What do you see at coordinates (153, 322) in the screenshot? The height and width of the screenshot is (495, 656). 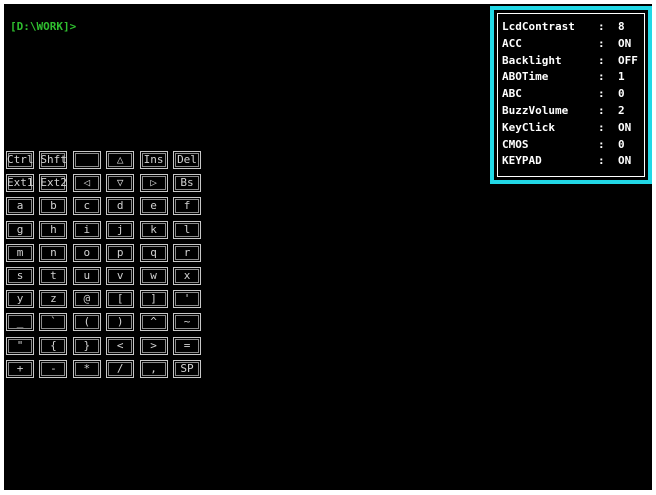 I see `keypad-key: ^` at bounding box center [153, 322].